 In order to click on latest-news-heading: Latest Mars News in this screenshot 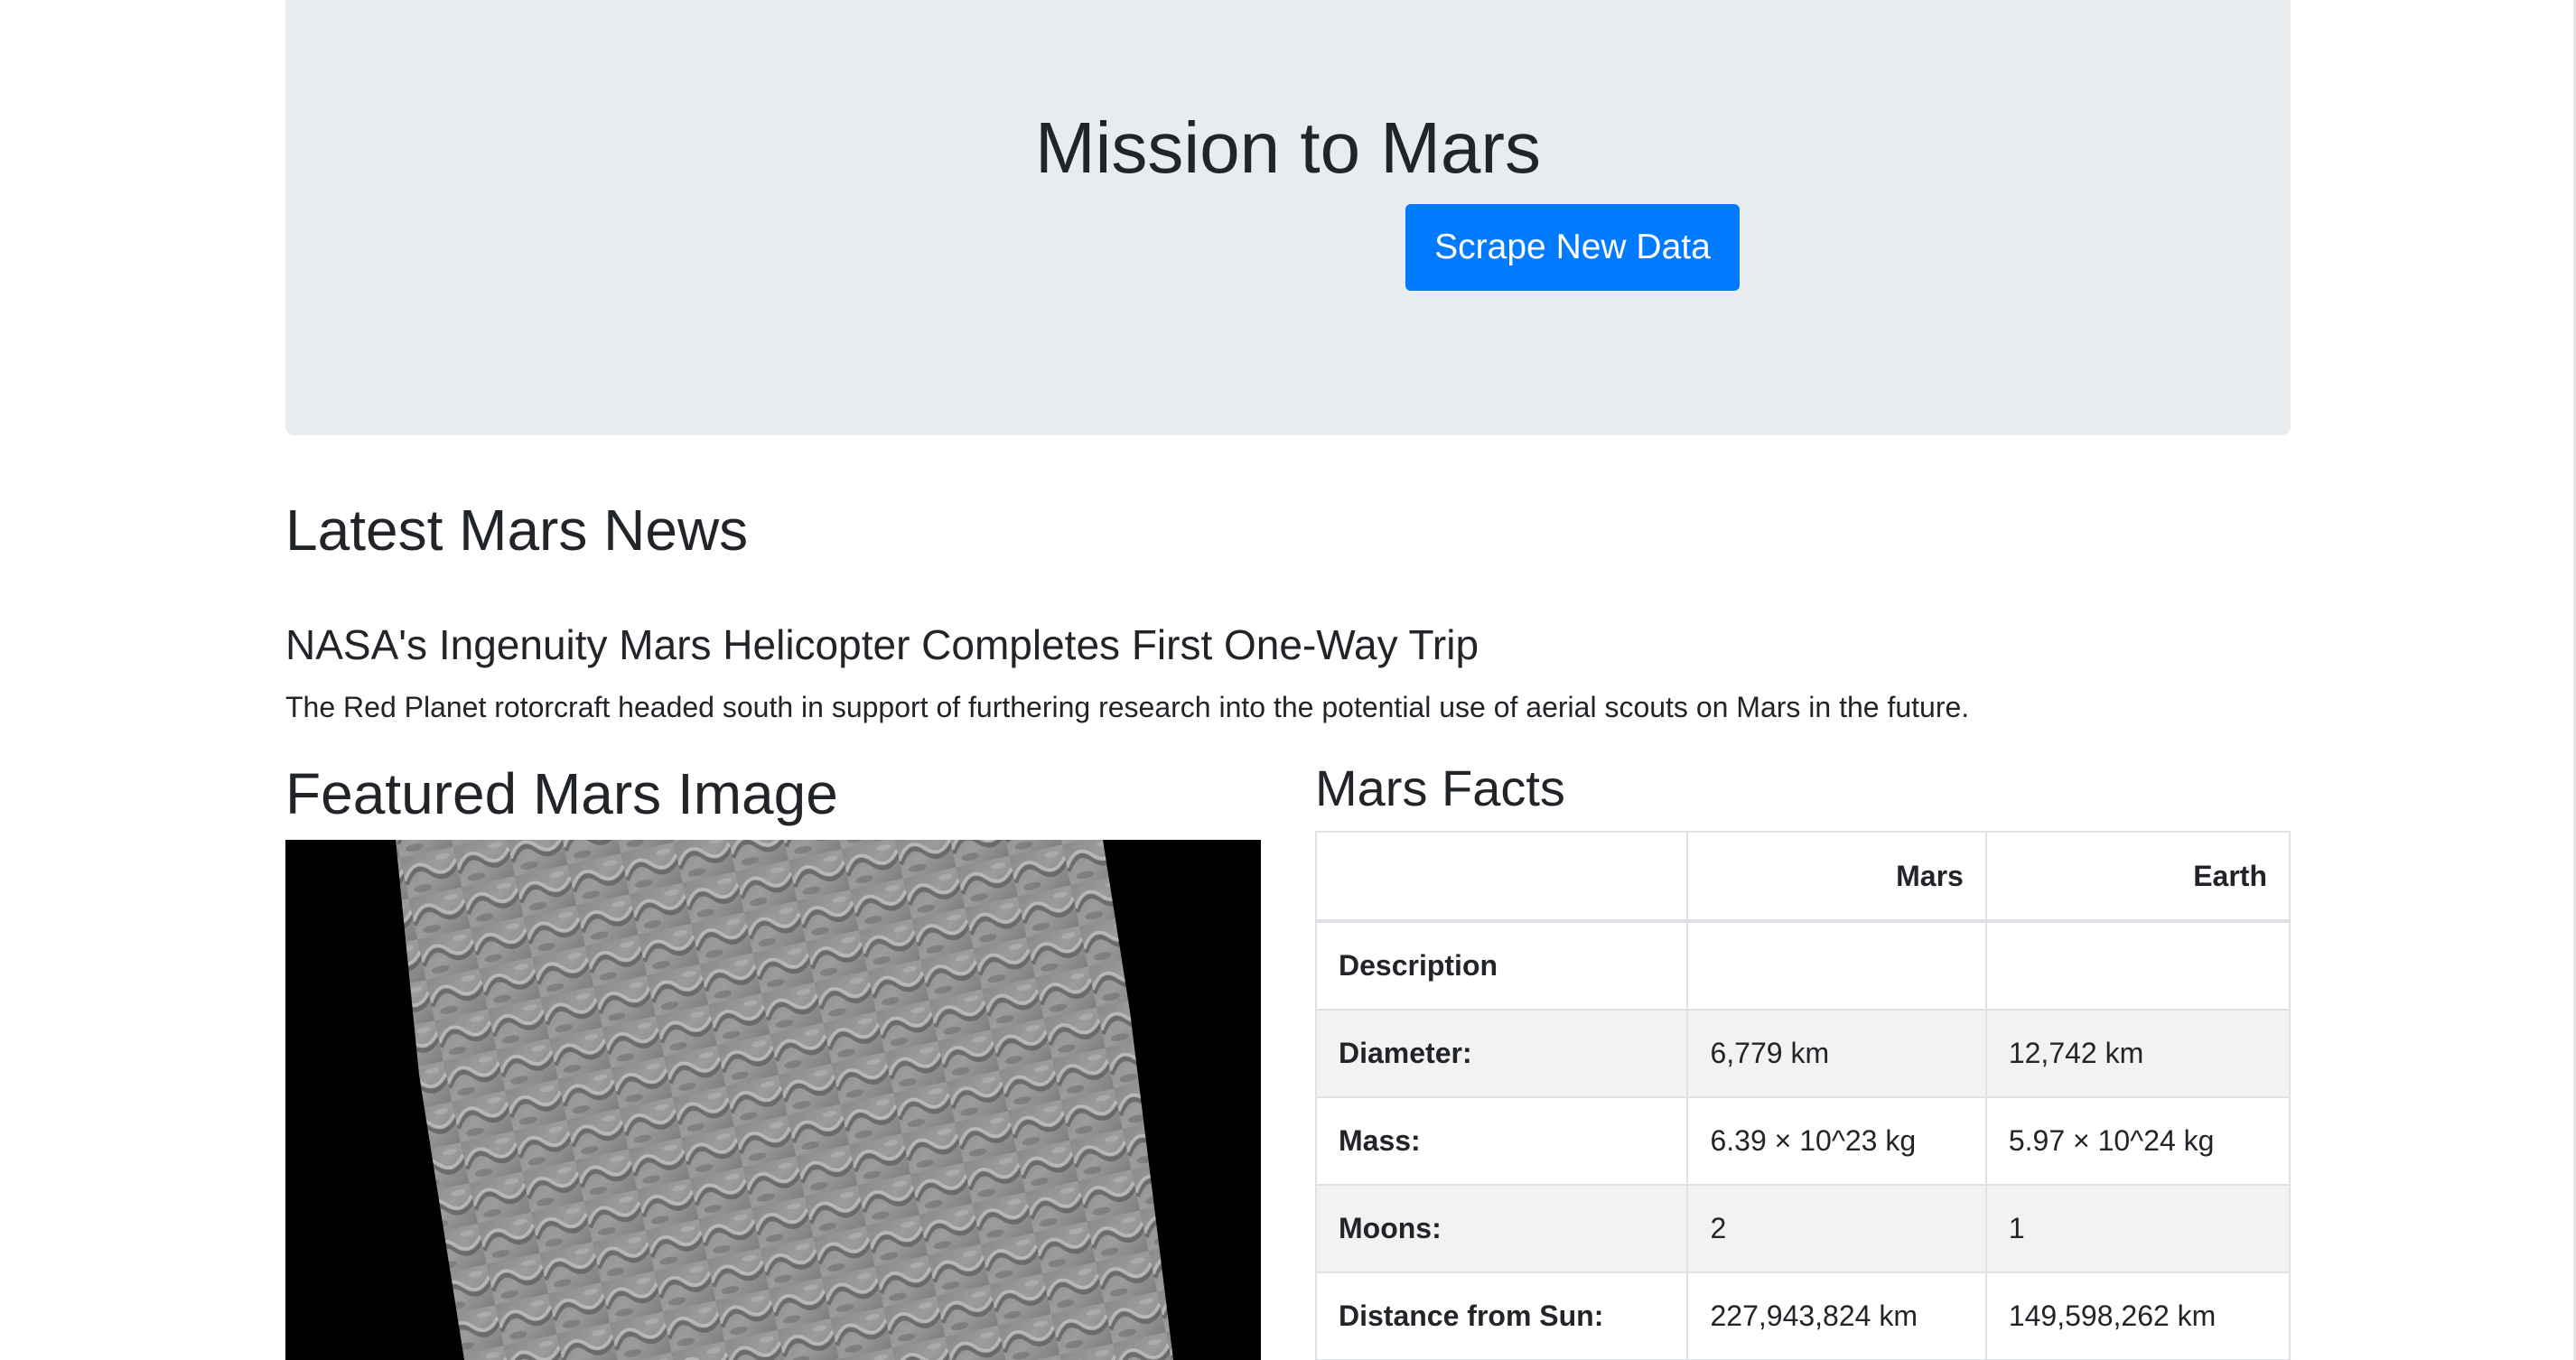, I will do `click(517, 530)`.